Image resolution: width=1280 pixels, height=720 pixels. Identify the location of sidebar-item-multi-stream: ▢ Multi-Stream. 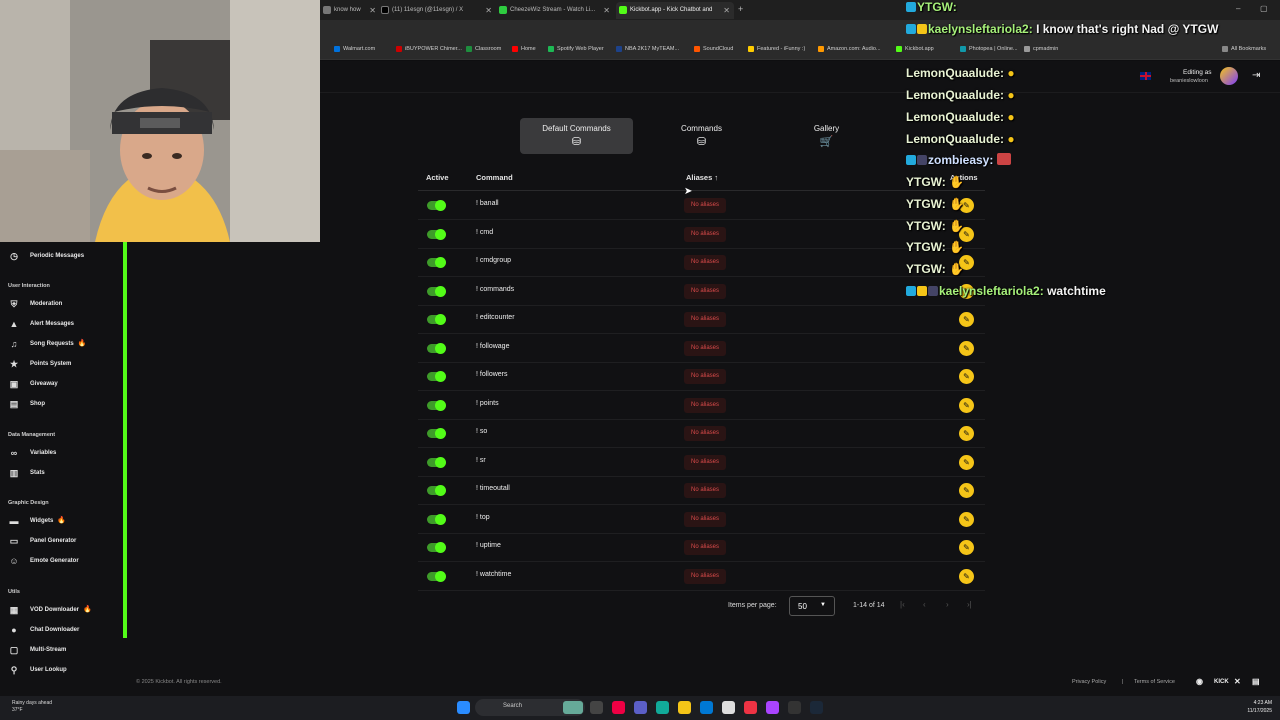
(60, 650).